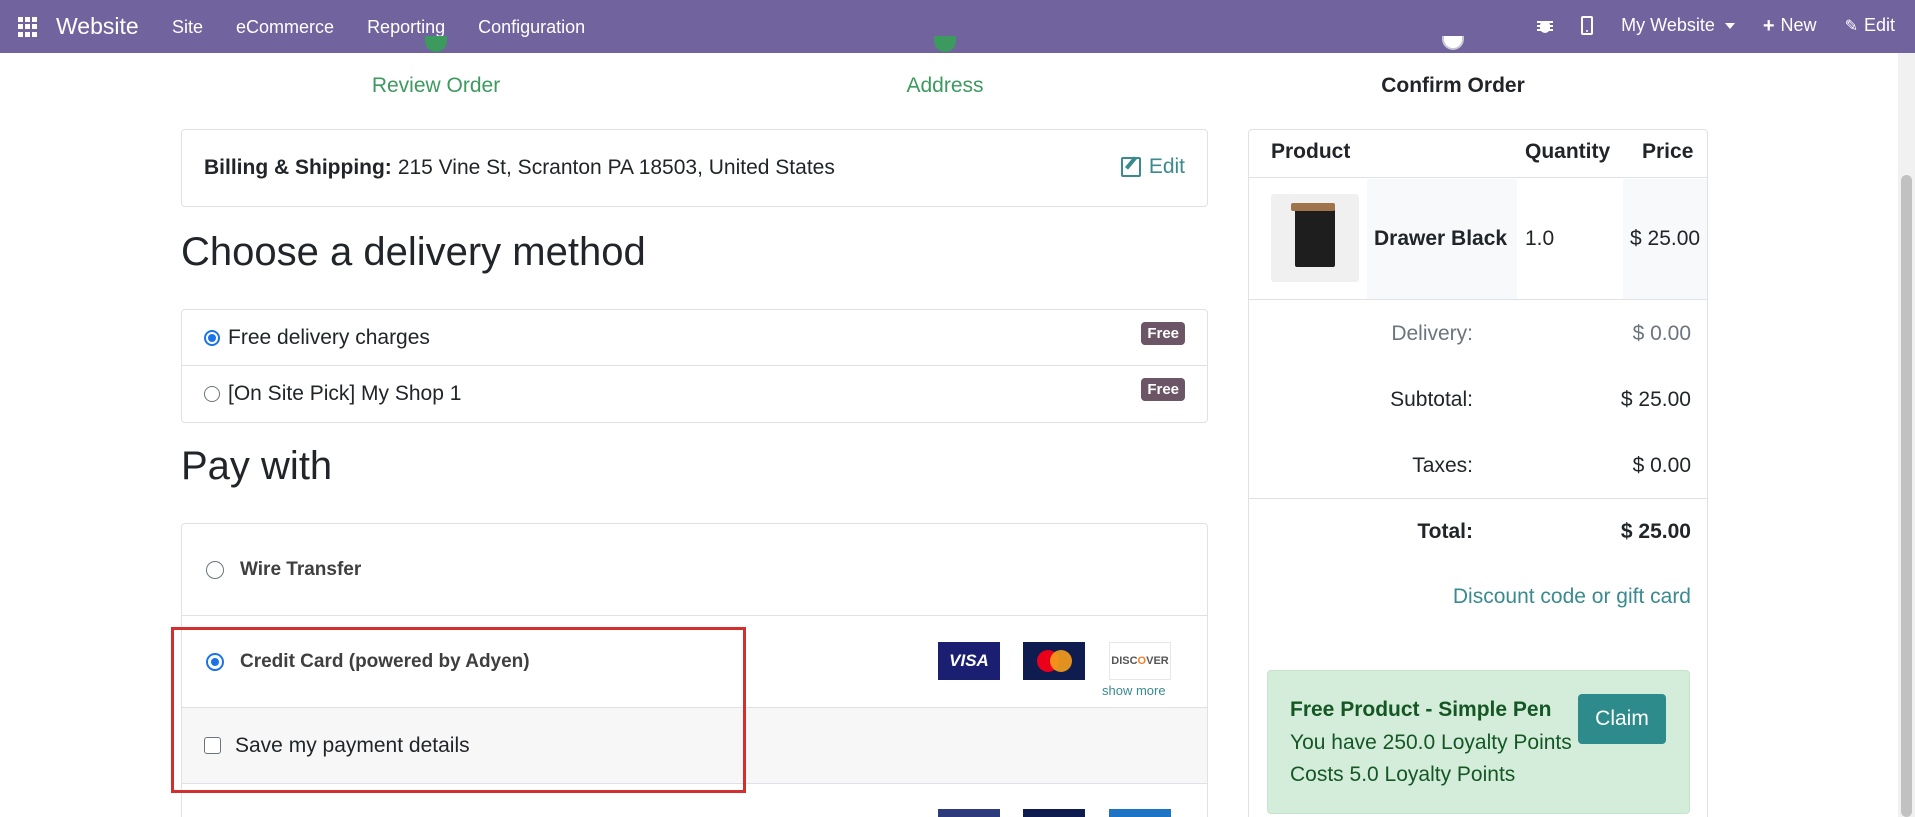 The height and width of the screenshot is (817, 1915). Describe the element at coordinates (215, 569) in the screenshot. I see `payment-radio-wire` at that location.